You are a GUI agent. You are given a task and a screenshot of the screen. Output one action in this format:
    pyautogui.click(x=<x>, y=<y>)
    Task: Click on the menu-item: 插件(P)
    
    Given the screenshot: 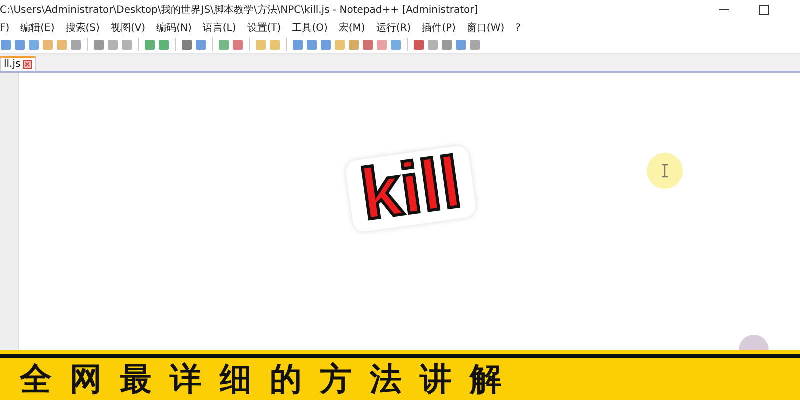 What is the action you would take?
    pyautogui.click(x=439, y=28)
    